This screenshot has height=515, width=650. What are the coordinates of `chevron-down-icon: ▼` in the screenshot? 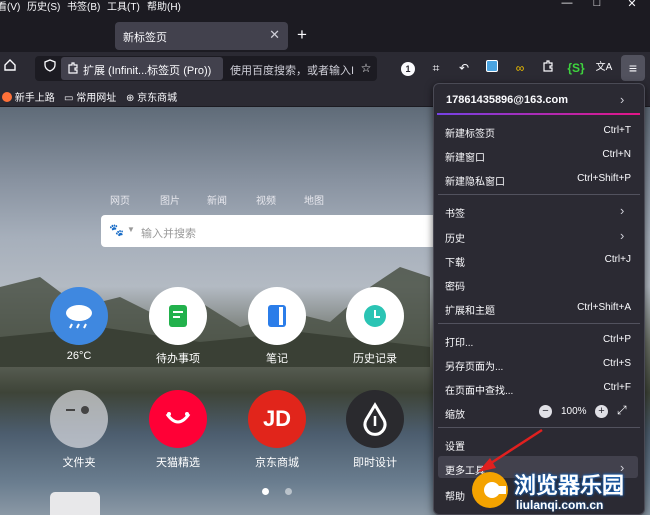 It's located at (131, 229).